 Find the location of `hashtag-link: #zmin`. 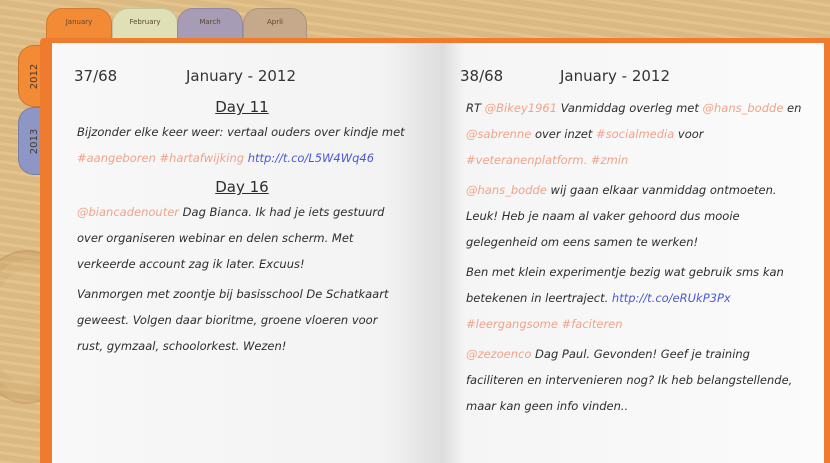

hashtag-link: #zmin is located at coordinates (609, 160).